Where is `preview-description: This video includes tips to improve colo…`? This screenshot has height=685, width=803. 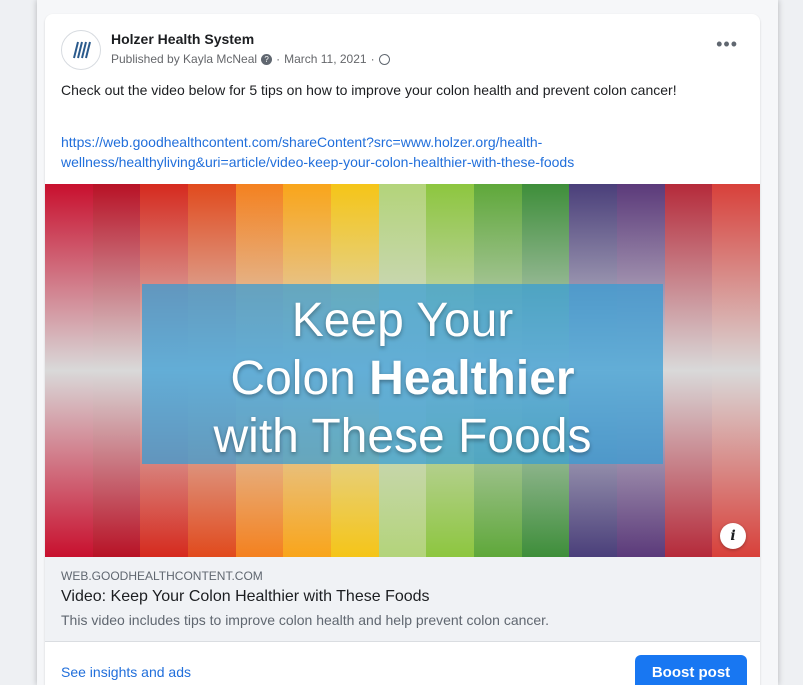
preview-description: This video includes tips to improve colo… is located at coordinates (305, 620).